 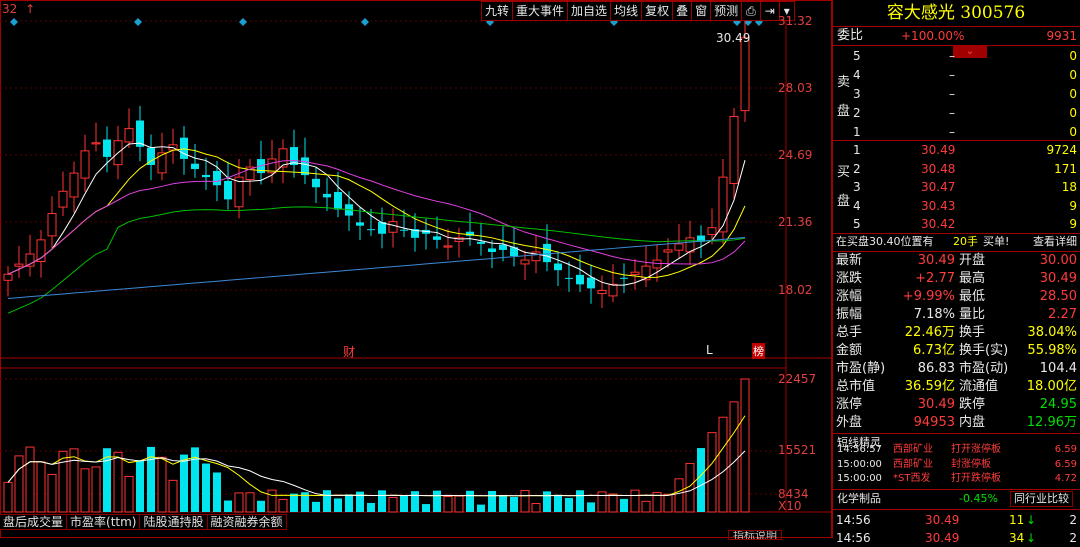 What do you see at coordinates (935, 278) in the screenshot?
I see `quote-value: +2.77` at bounding box center [935, 278].